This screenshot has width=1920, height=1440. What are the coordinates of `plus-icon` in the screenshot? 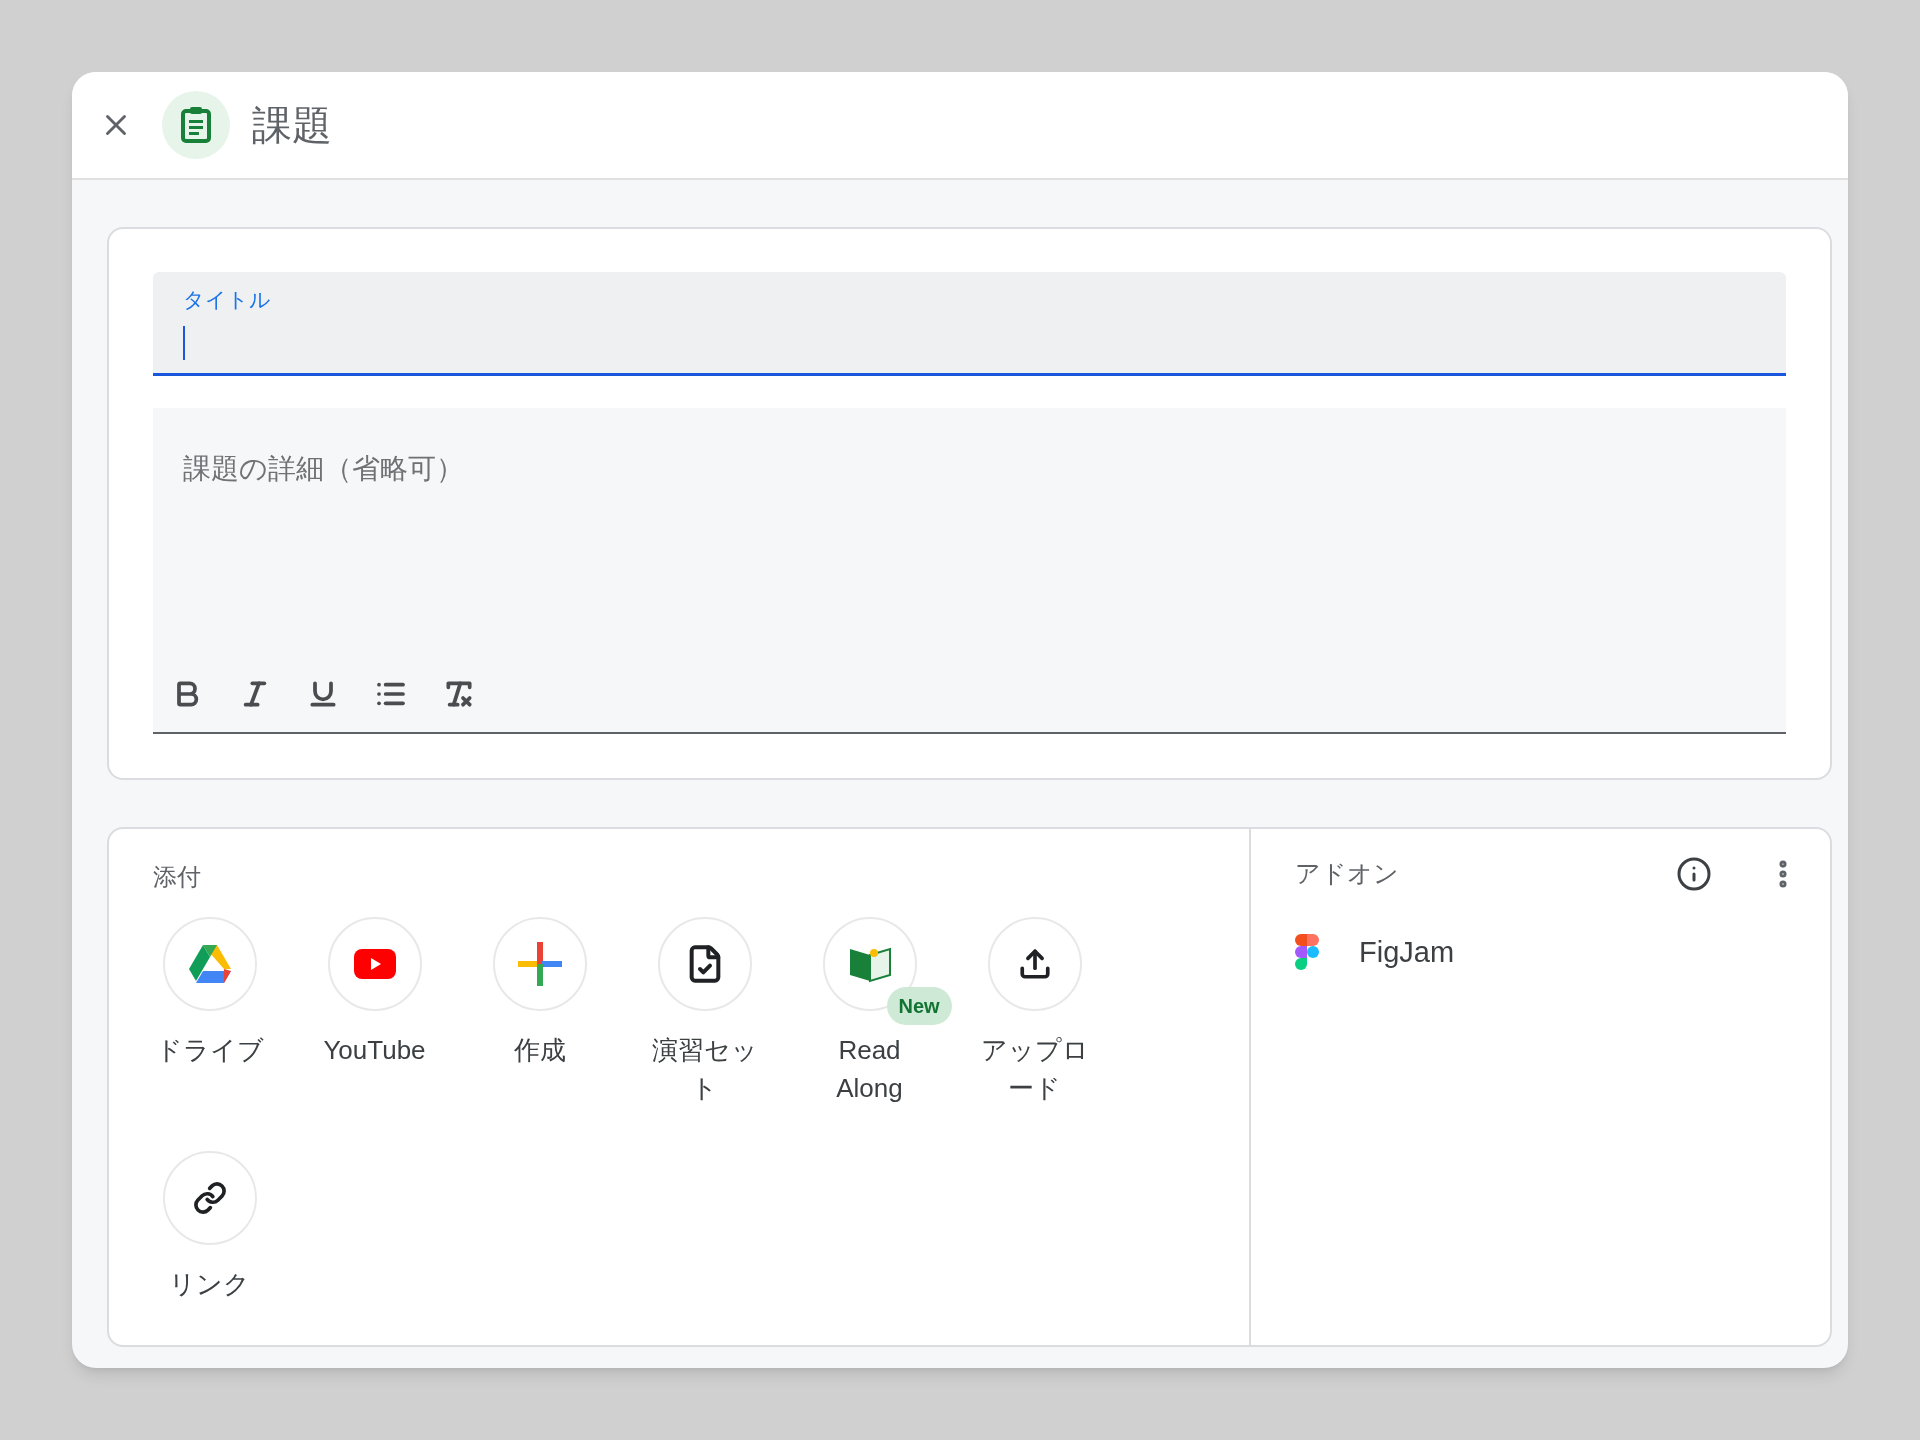 It's located at (539, 964).